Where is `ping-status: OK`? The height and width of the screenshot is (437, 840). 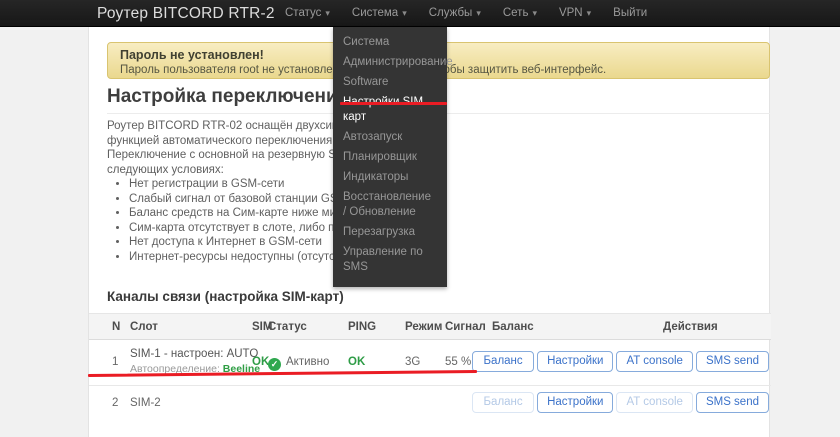
ping-status: OK is located at coordinates (357, 362).